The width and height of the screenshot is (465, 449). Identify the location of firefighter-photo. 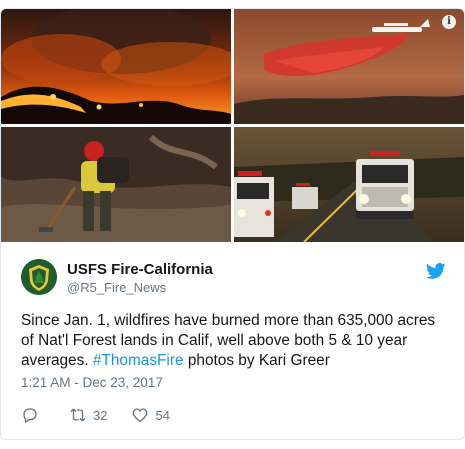
(116, 184).